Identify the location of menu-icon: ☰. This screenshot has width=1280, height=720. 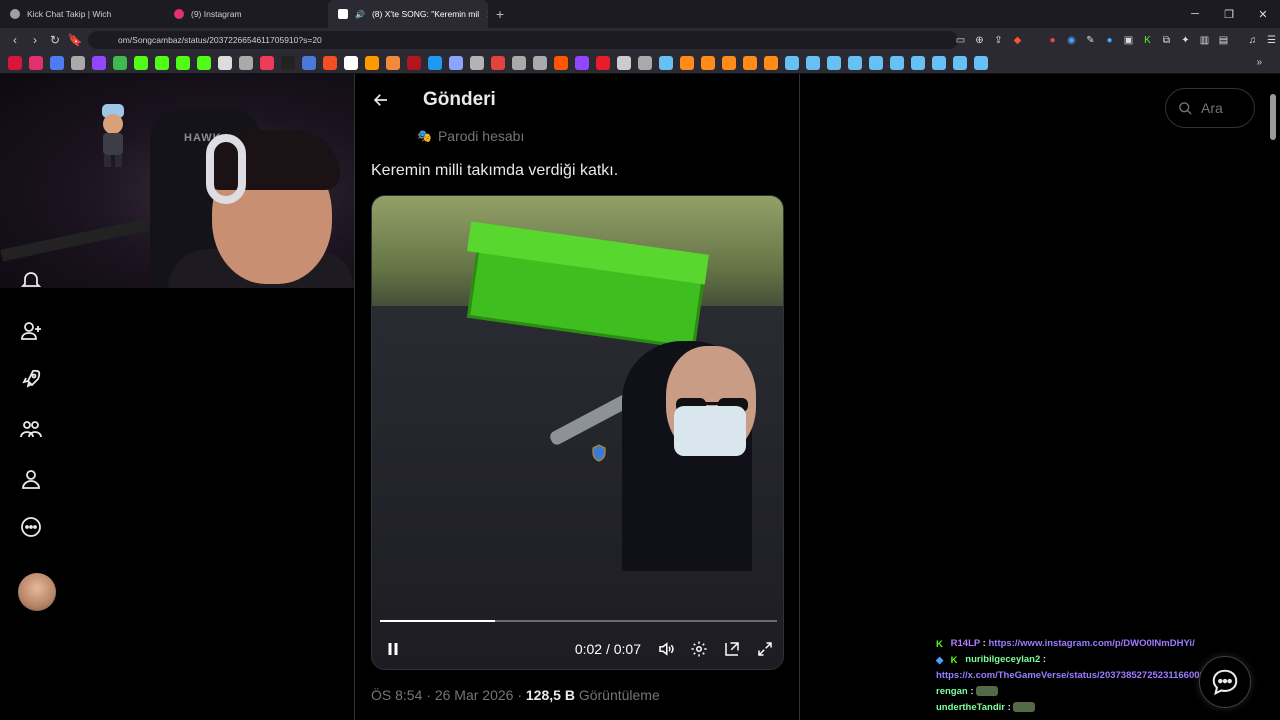
(1271, 40).